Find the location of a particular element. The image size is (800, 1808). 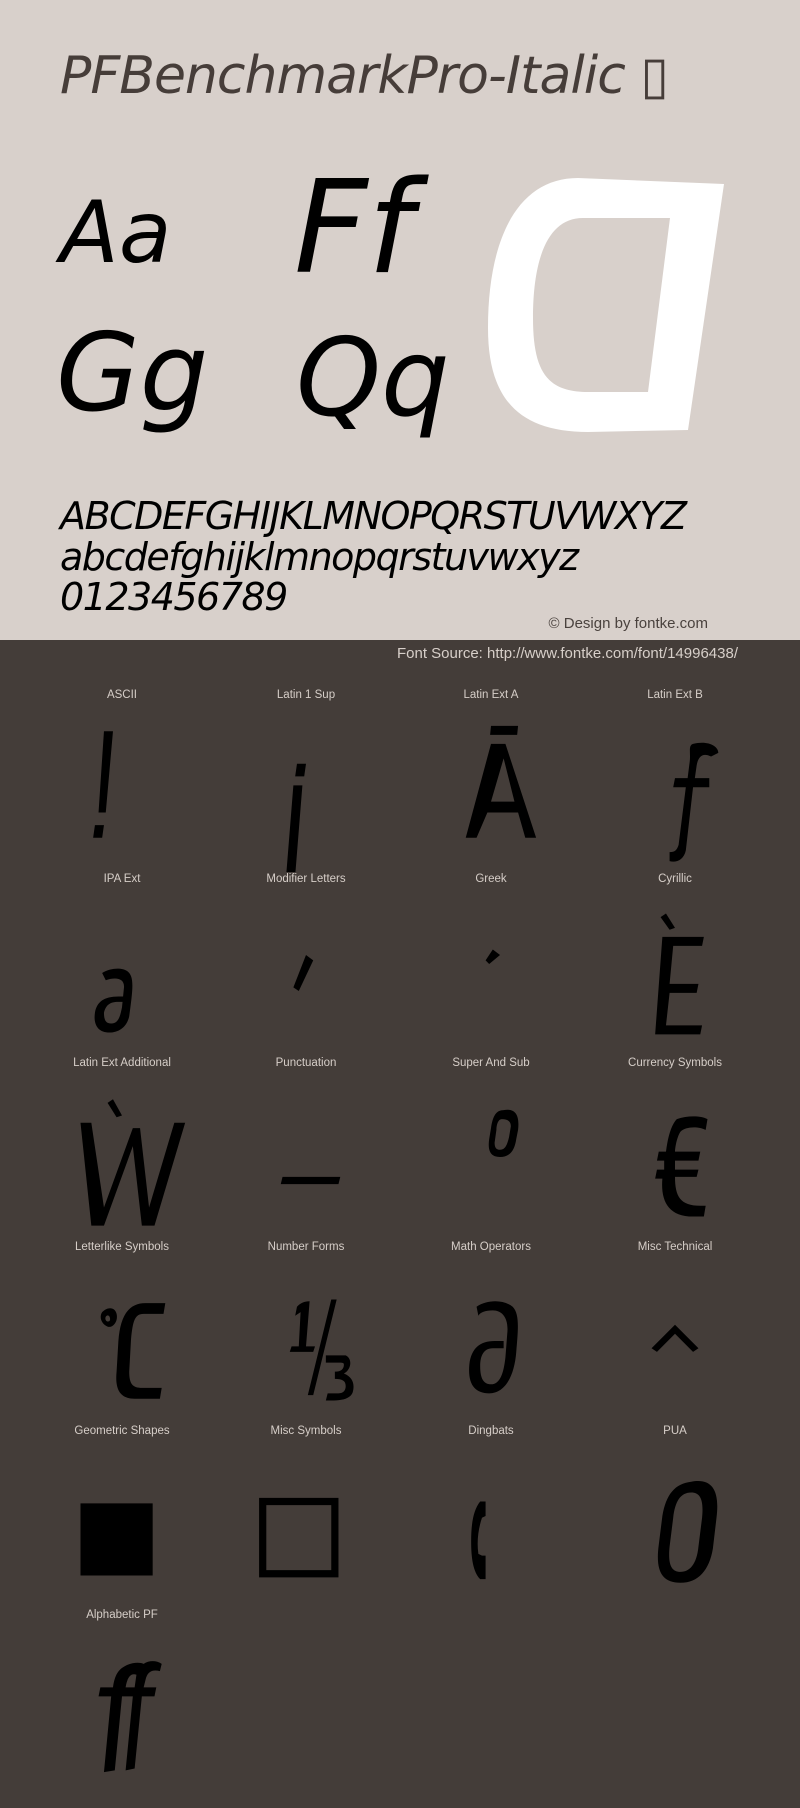

glyph-letterlike-symbols-icon is located at coordinates (133, 1351).